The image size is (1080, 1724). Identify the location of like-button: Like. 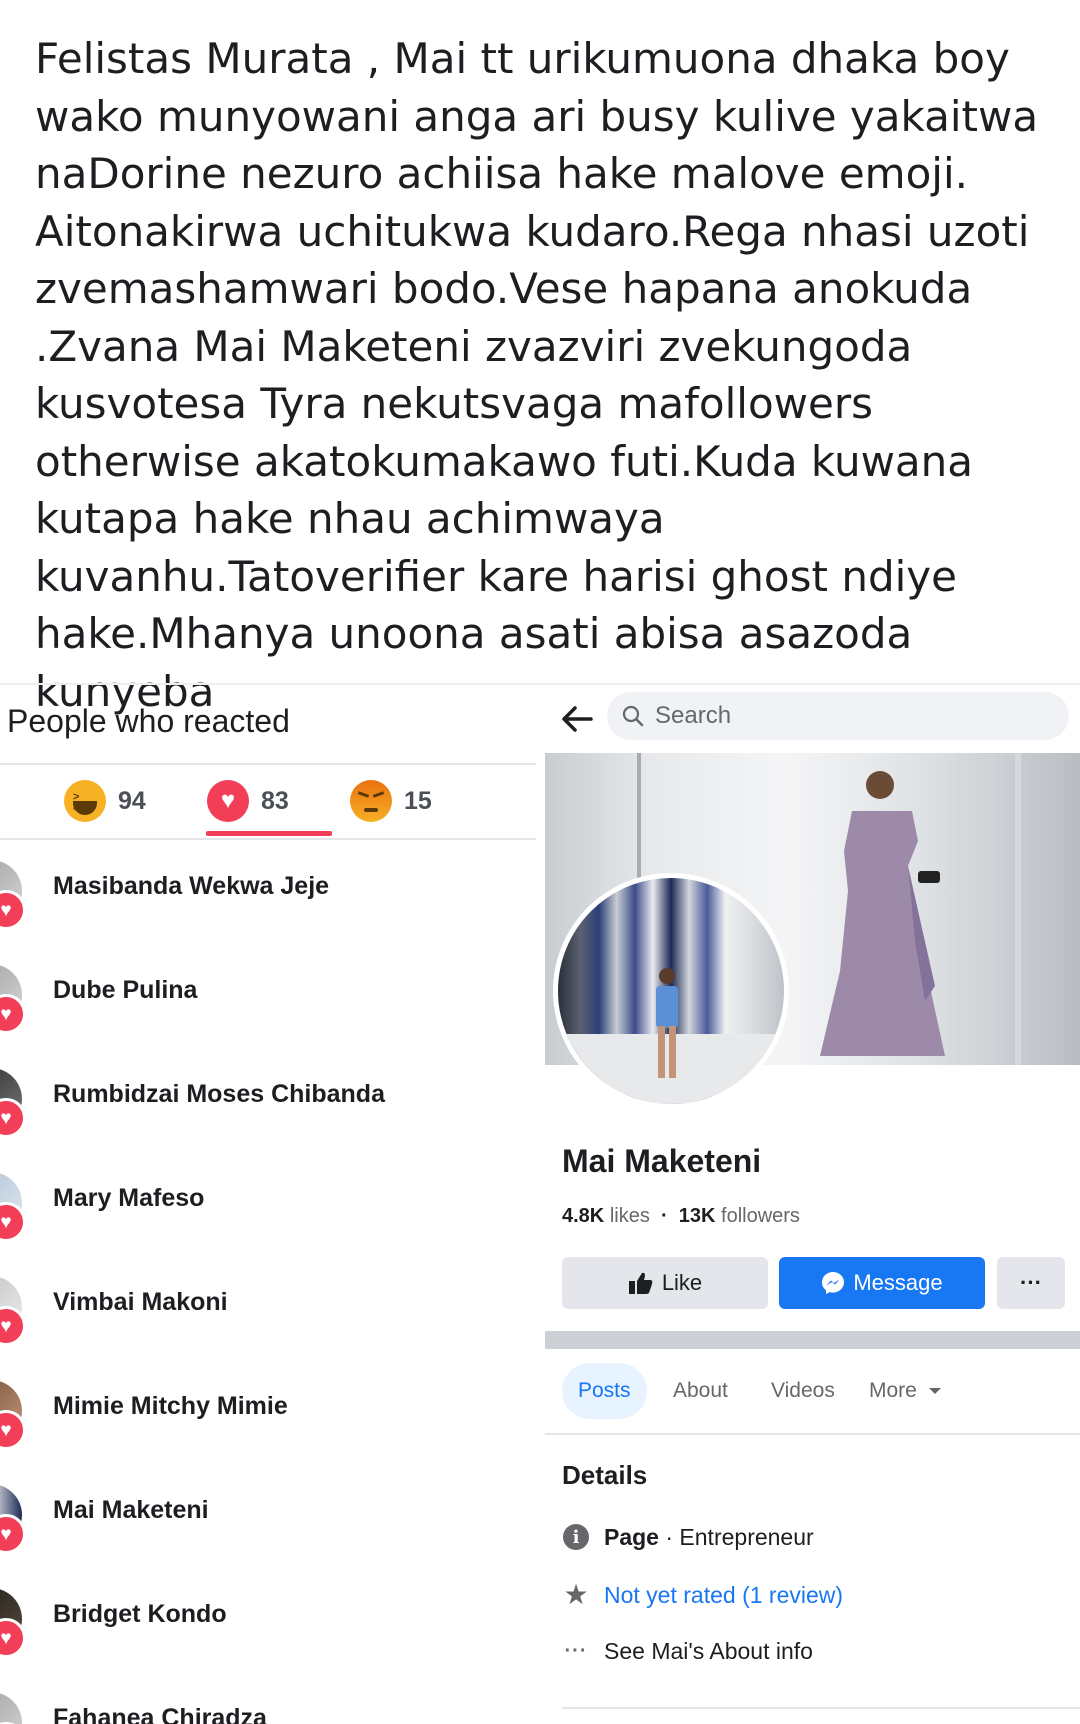
(665, 1283).